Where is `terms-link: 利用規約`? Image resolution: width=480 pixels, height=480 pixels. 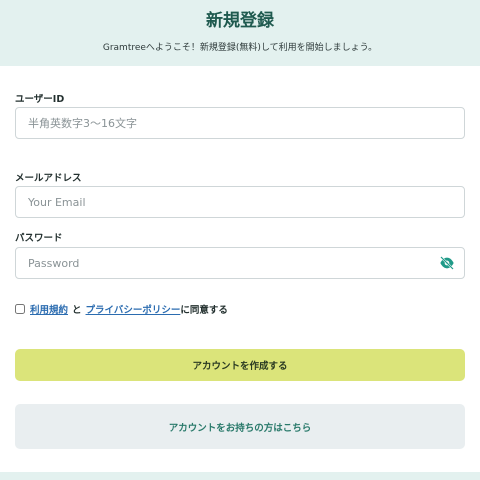 terms-link: 利用規約 is located at coordinates (49, 309).